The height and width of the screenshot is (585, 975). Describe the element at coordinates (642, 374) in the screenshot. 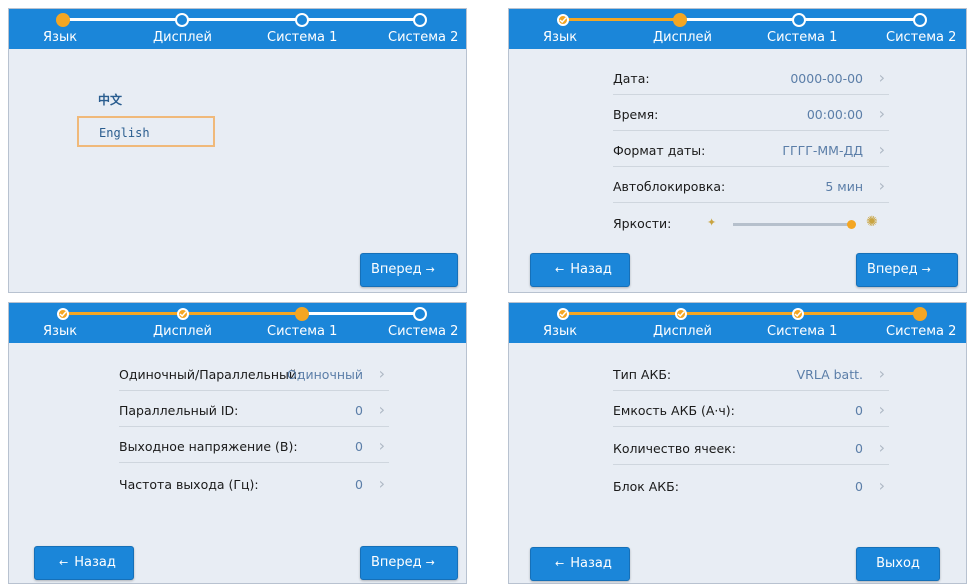

I see `setting-label: Тип АКБ:` at that location.